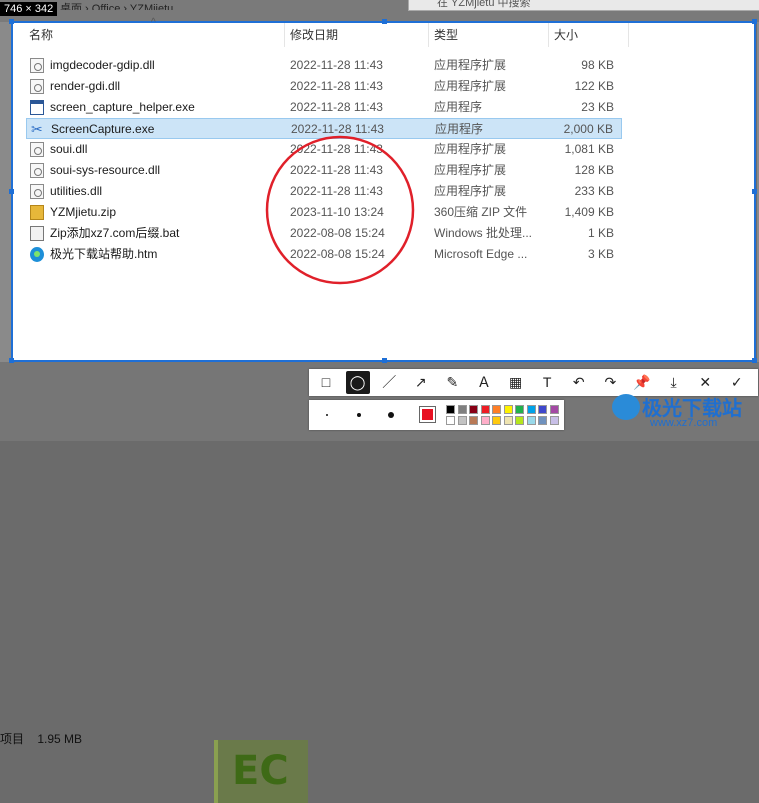 The image size is (759, 803). What do you see at coordinates (11, 21) in the screenshot?
I see `resize-handle-nw` at bounding box center [11, 21].